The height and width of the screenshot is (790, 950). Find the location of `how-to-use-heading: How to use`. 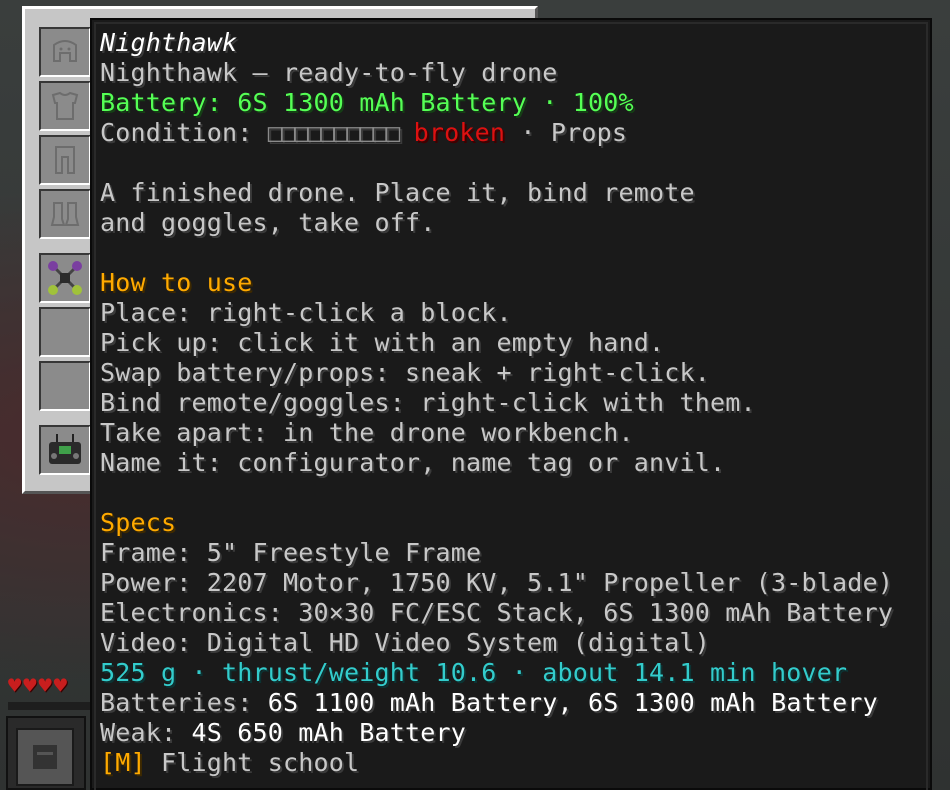

how-to-use-heading: How to use is located at coordinates (176, 282).